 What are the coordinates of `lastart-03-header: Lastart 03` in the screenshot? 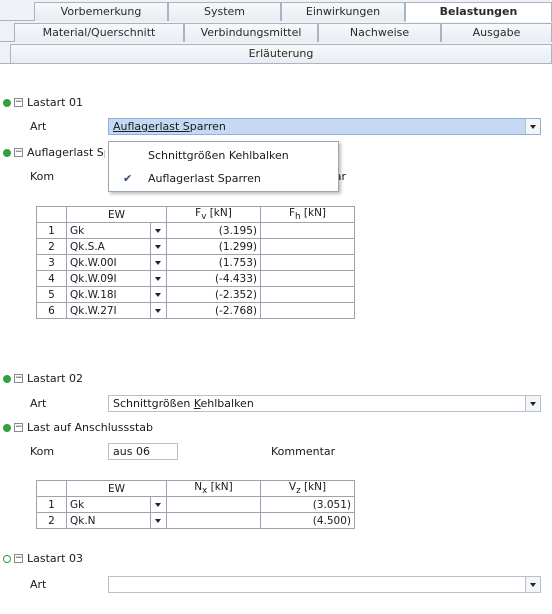 It's located at (55, 558).